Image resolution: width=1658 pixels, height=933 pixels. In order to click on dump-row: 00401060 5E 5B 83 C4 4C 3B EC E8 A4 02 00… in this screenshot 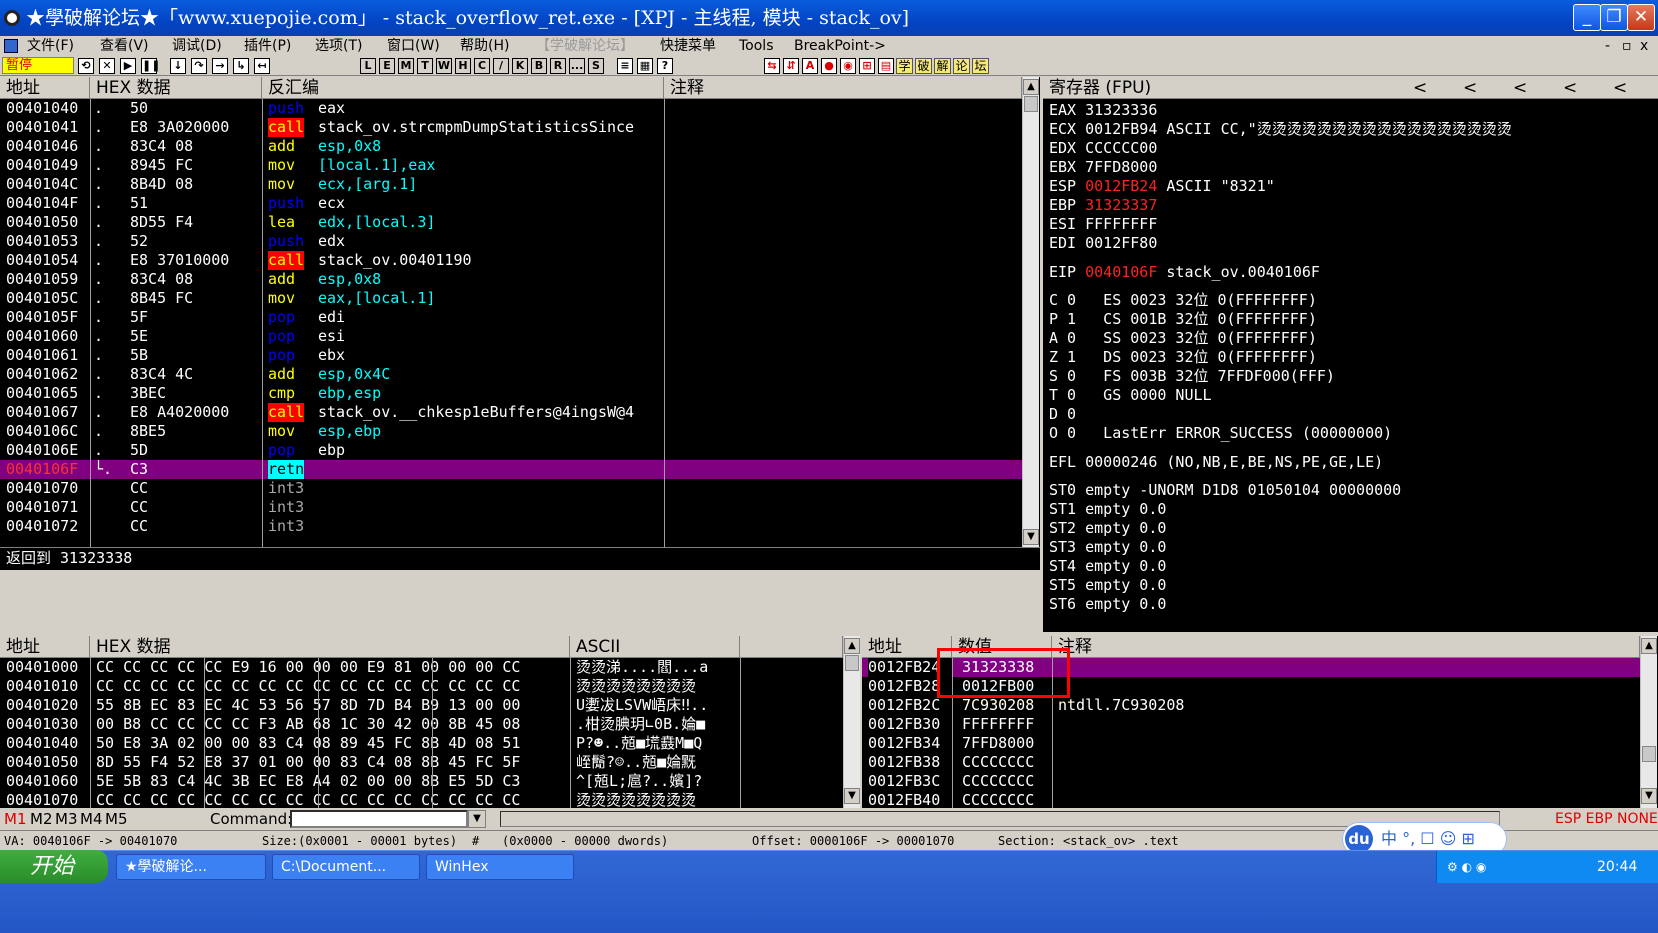, I will do `click(421, 781)`.